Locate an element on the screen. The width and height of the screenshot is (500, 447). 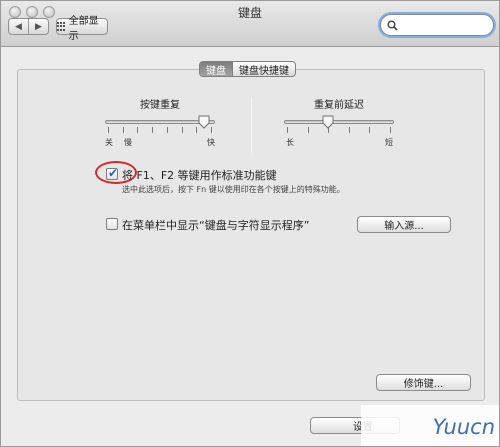
forward-button: ▶ is located at coordinates (38, 26).